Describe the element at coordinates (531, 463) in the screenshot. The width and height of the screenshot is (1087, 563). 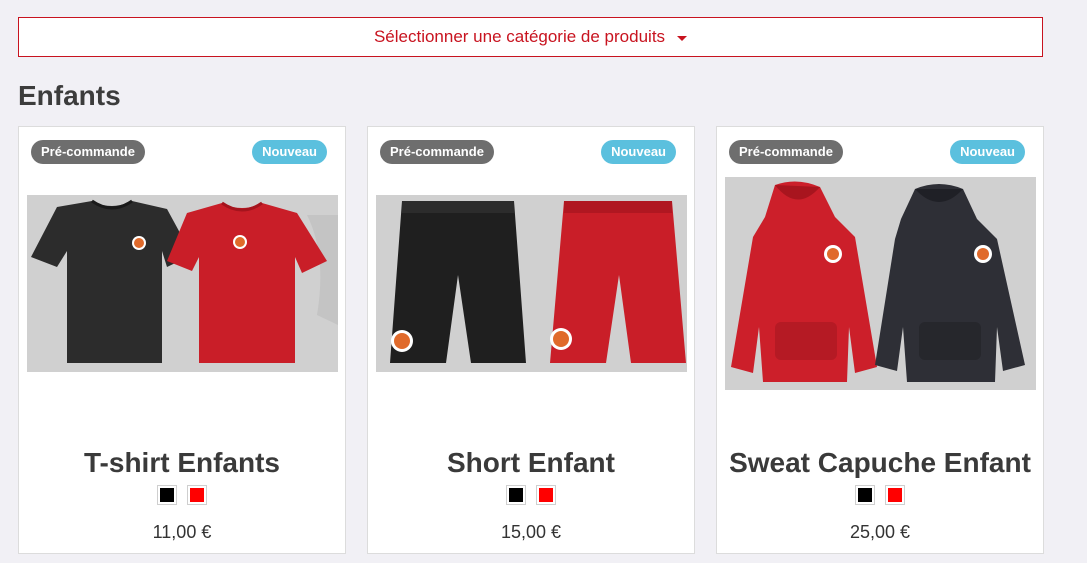
I see `product-title: Short Enfant` at that location.